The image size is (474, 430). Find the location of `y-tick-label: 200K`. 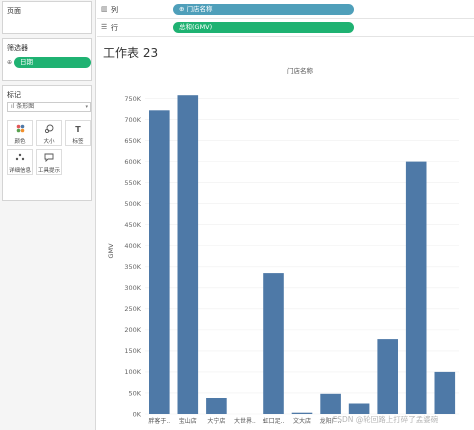

y-tick-label: 200K is located at coordinates (132, 330).